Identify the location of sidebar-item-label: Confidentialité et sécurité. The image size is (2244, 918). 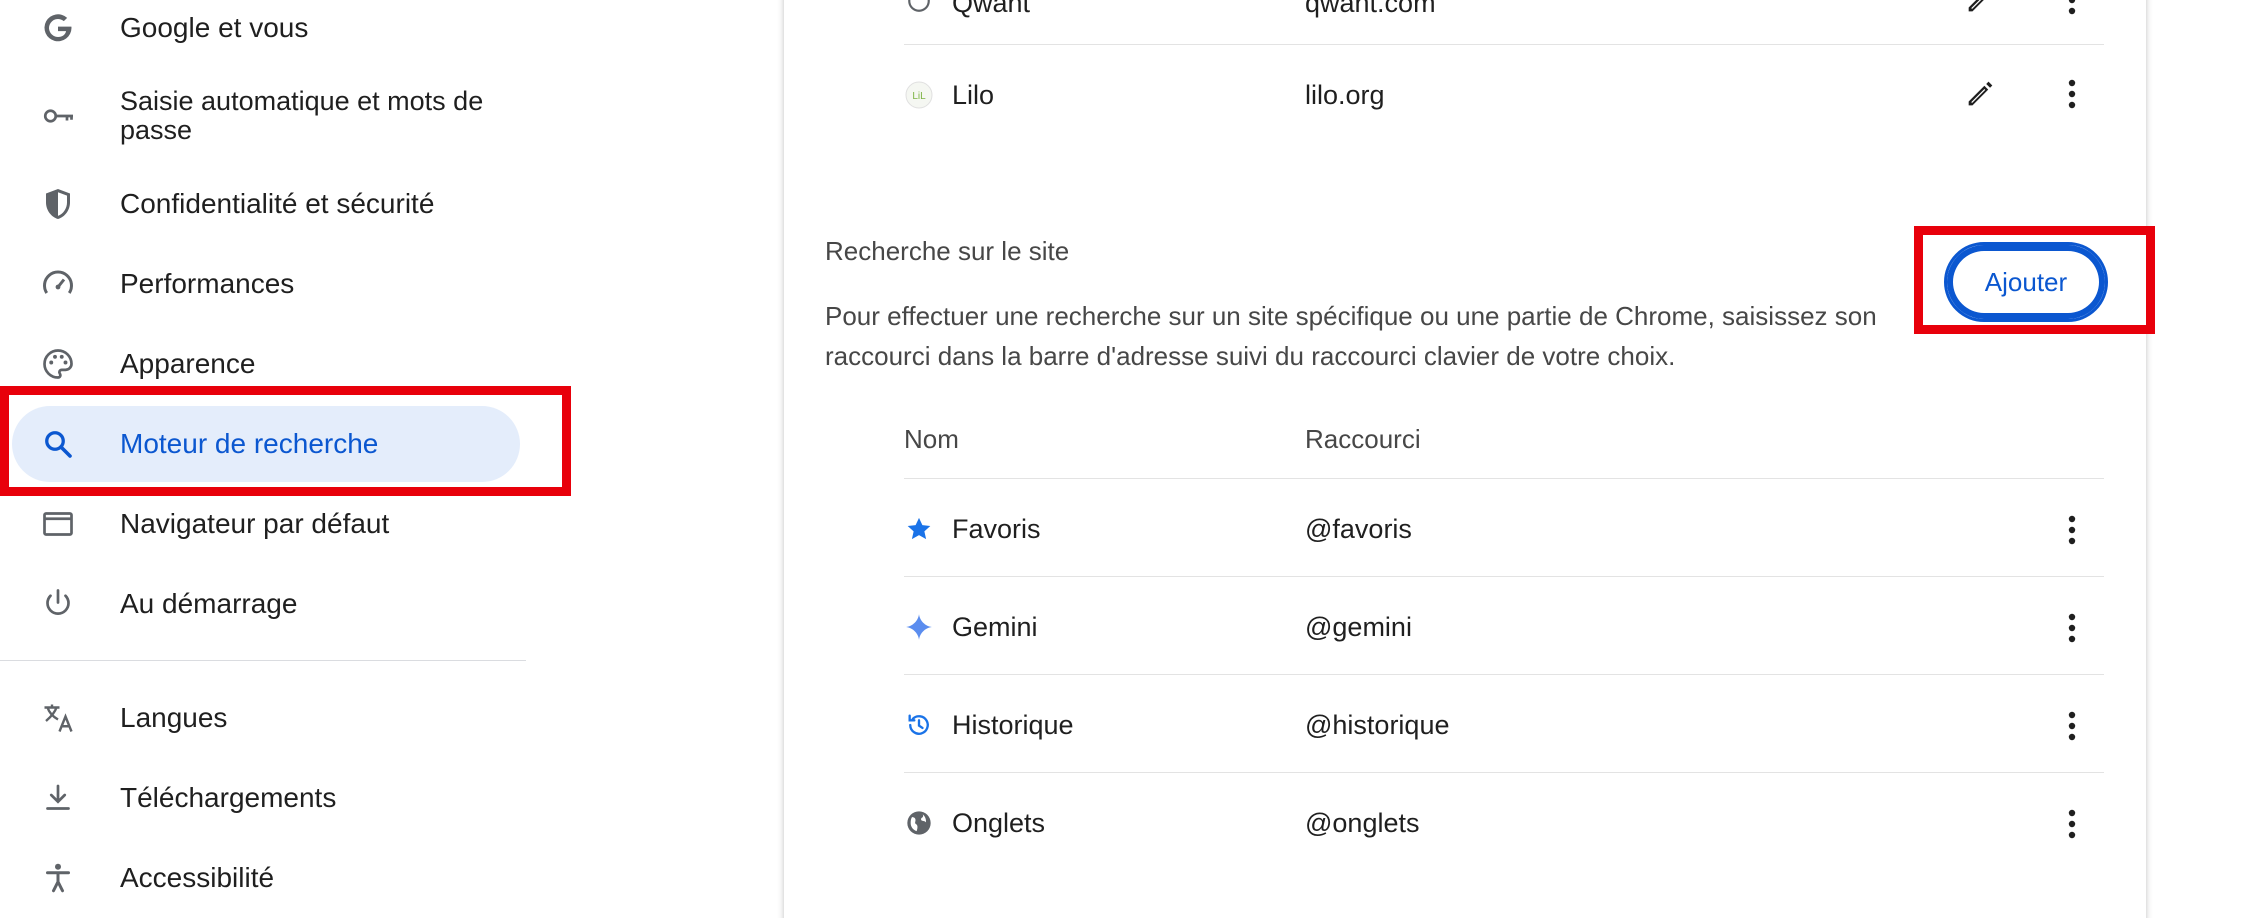
(277, 203).